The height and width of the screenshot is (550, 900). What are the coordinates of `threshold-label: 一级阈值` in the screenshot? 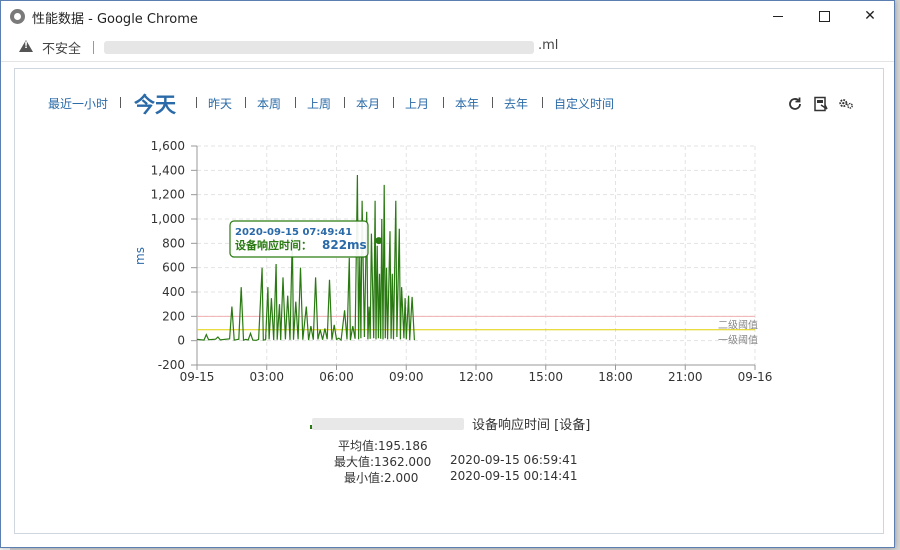 It's located at (738, 340).